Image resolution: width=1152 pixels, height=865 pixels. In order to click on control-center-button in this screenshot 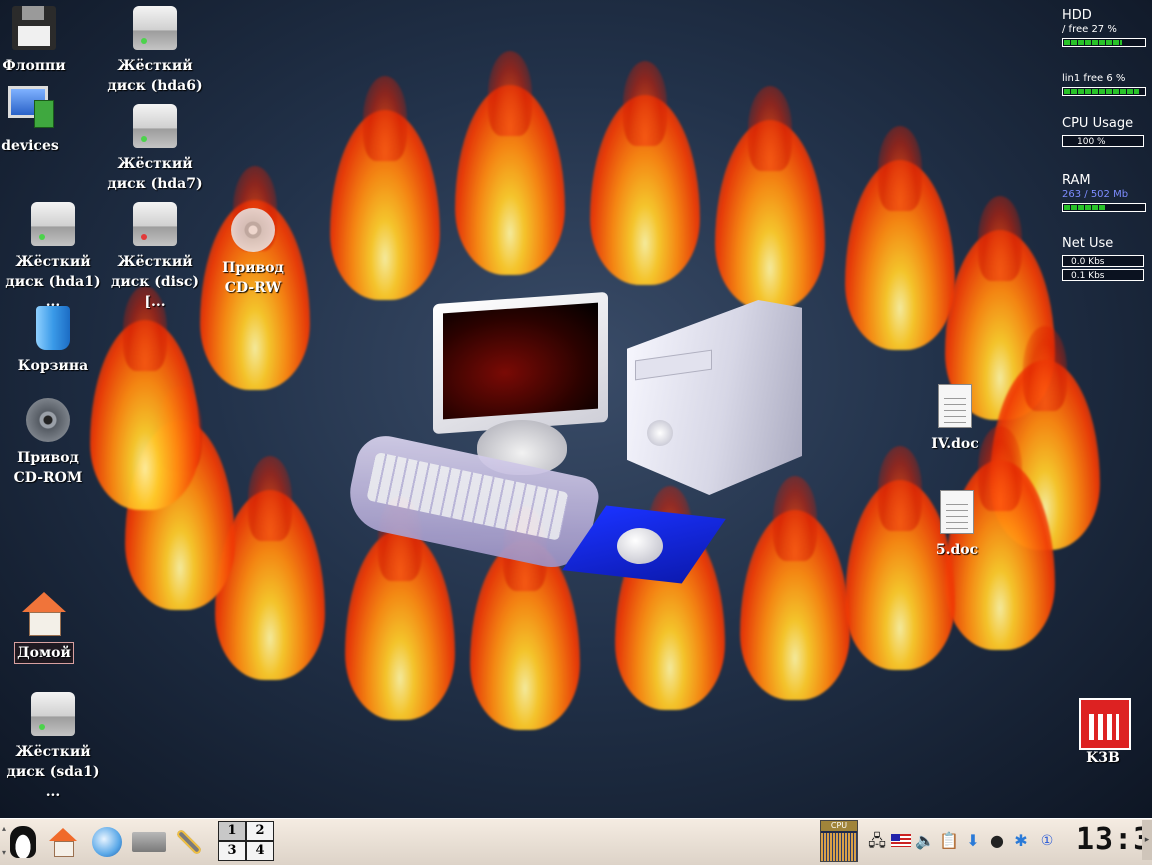, I will do `click(189, 842)`.